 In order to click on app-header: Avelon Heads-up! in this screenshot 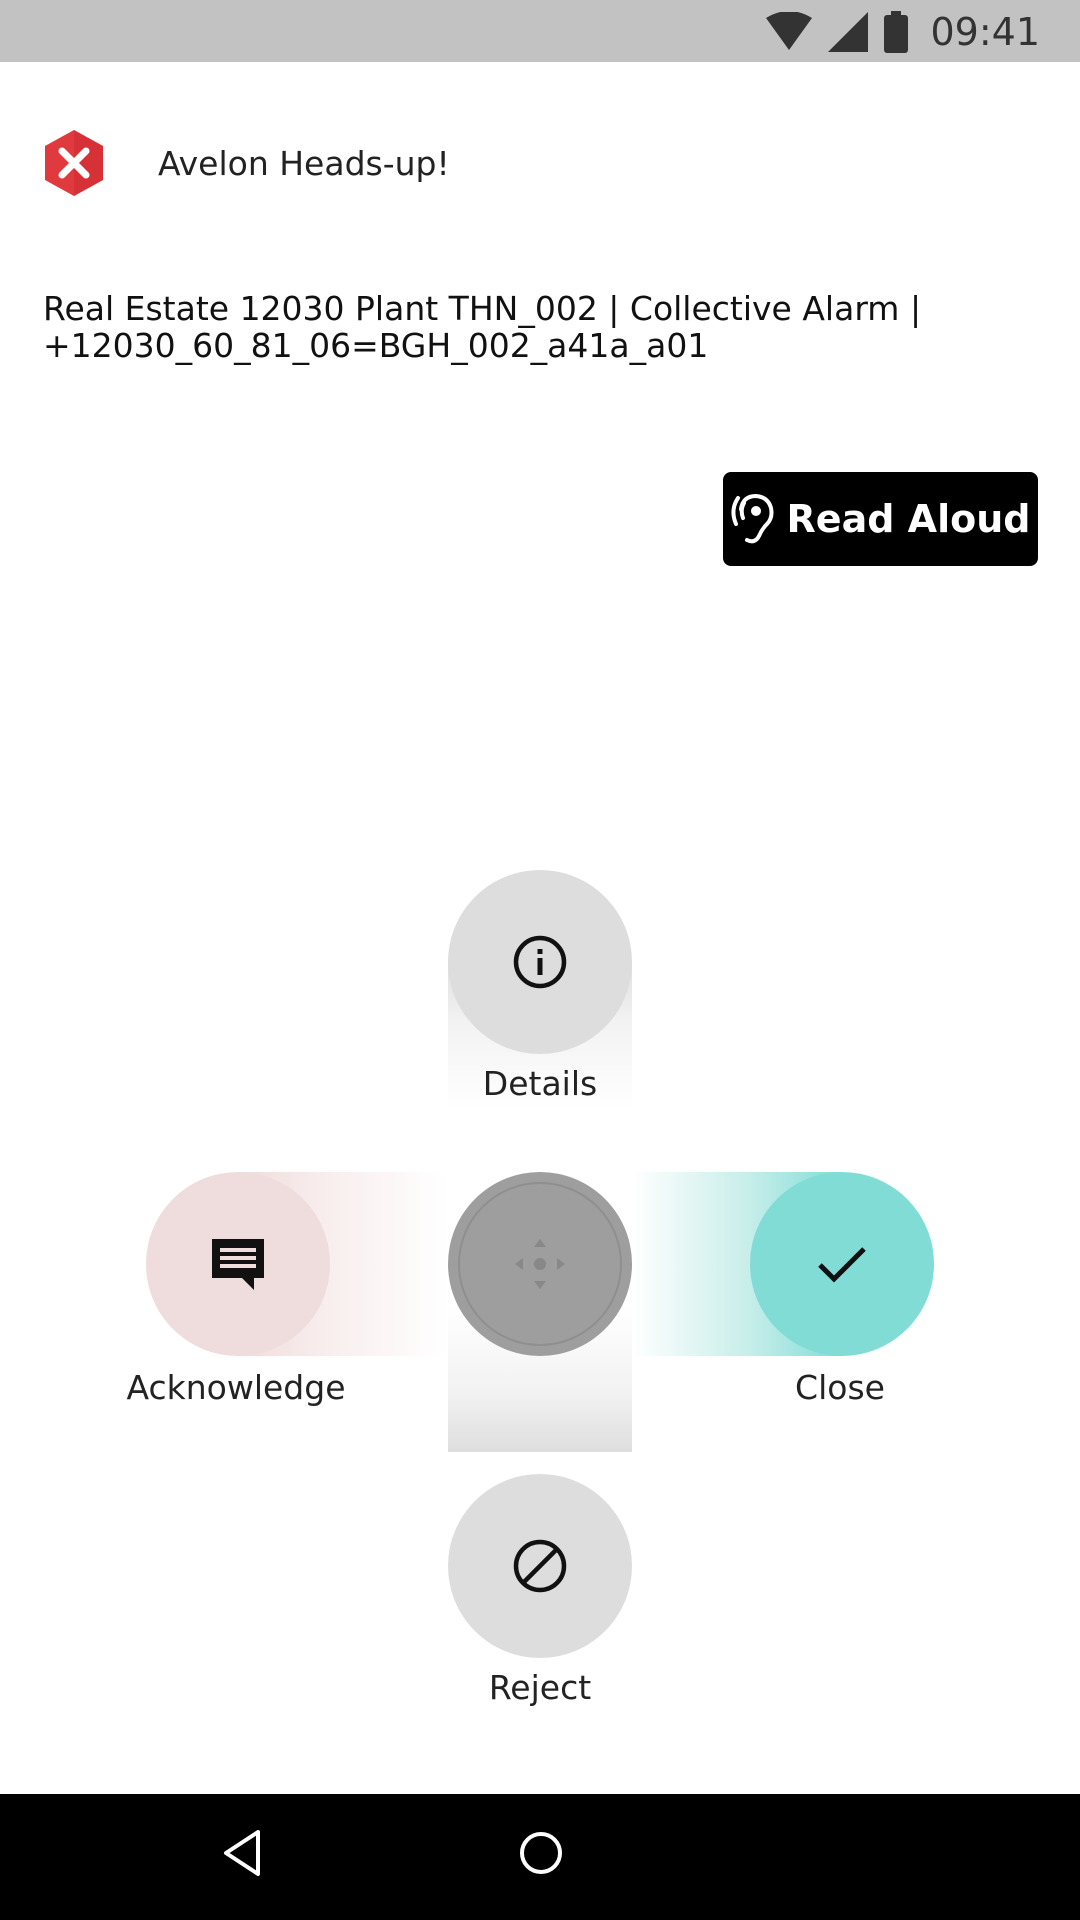, I will do `click(246, 163)`.